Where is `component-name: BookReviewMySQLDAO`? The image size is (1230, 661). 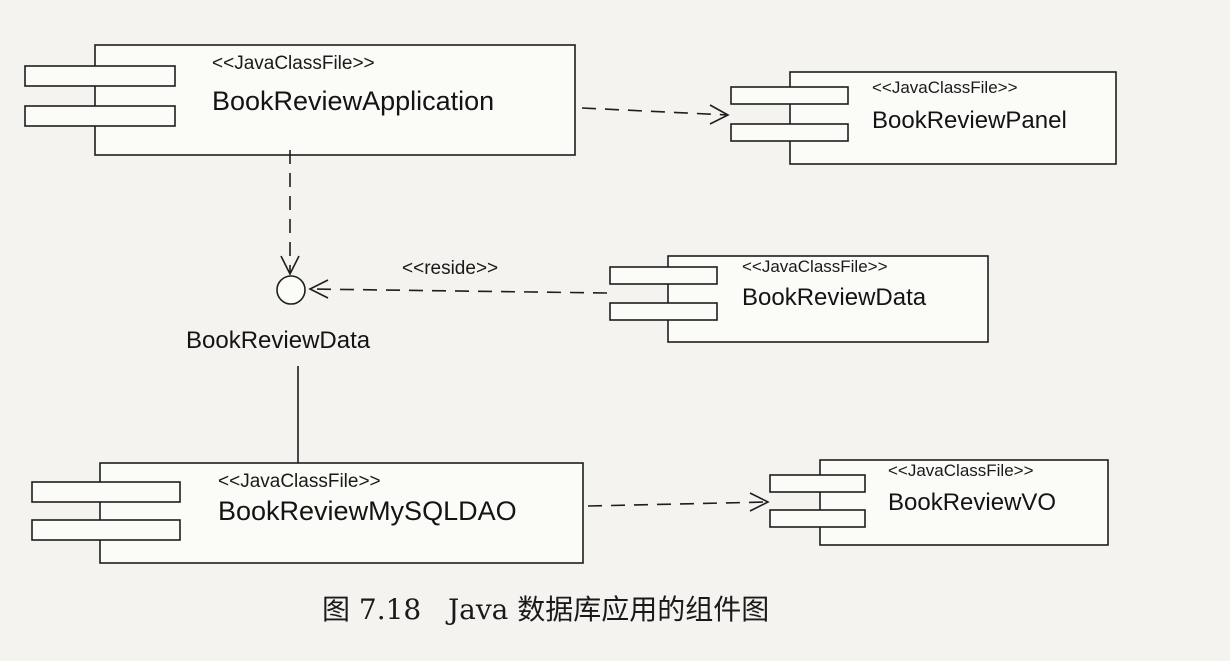 component-name: BookReviewMySQLDAO is located at coordinates (367, 511).